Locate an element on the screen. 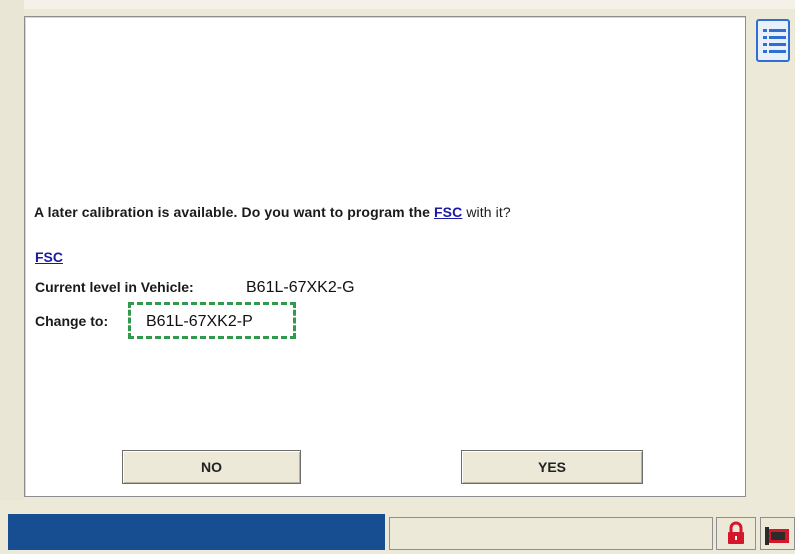 The image size is (795, 554). status-text-field is located at coordinates (551, 533).